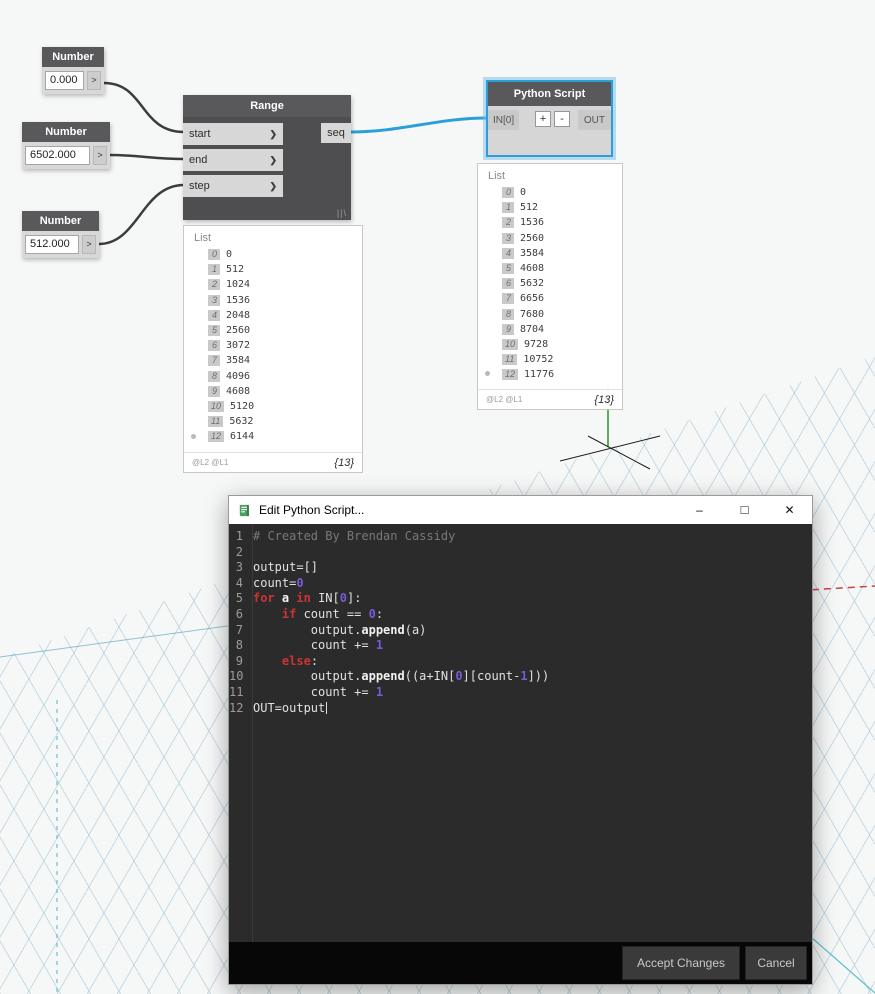 This screenshot has width=875, height=994. I want to click on code-line: 12 OUT=output, so click(520, 709).